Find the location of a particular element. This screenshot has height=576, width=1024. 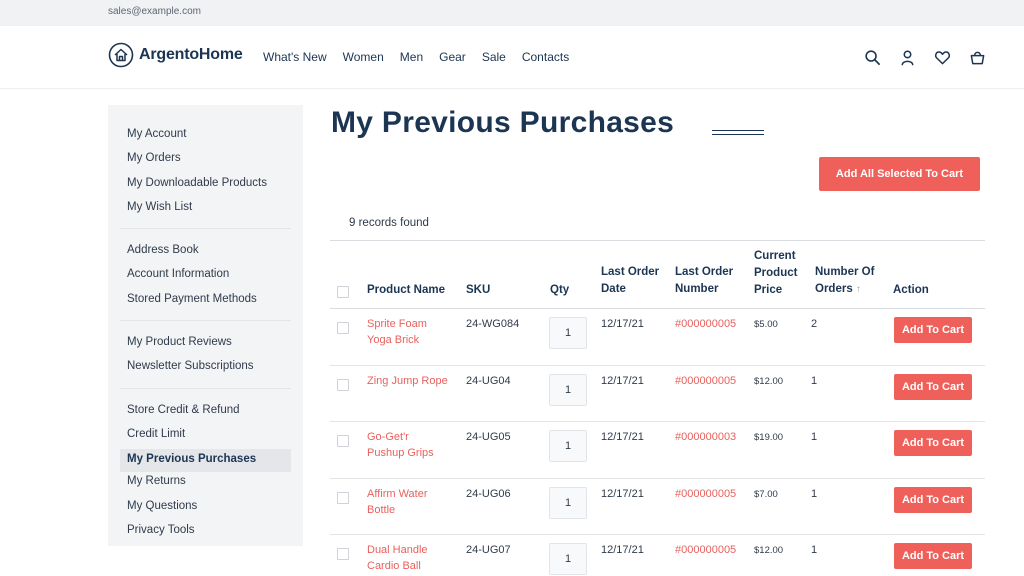

header-current-price-line2: Product is located at coordinates (776, 273).